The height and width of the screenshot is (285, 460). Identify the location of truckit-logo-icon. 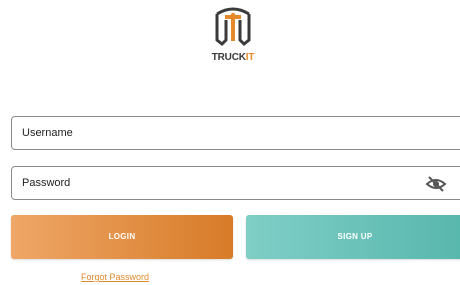
(233, 27).